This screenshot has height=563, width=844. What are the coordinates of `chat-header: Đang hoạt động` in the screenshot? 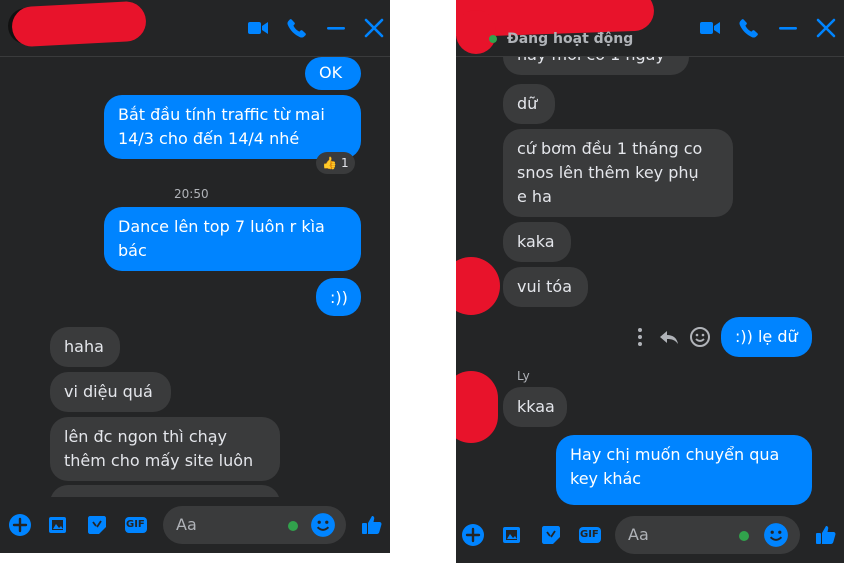 It's located at (650, 28).